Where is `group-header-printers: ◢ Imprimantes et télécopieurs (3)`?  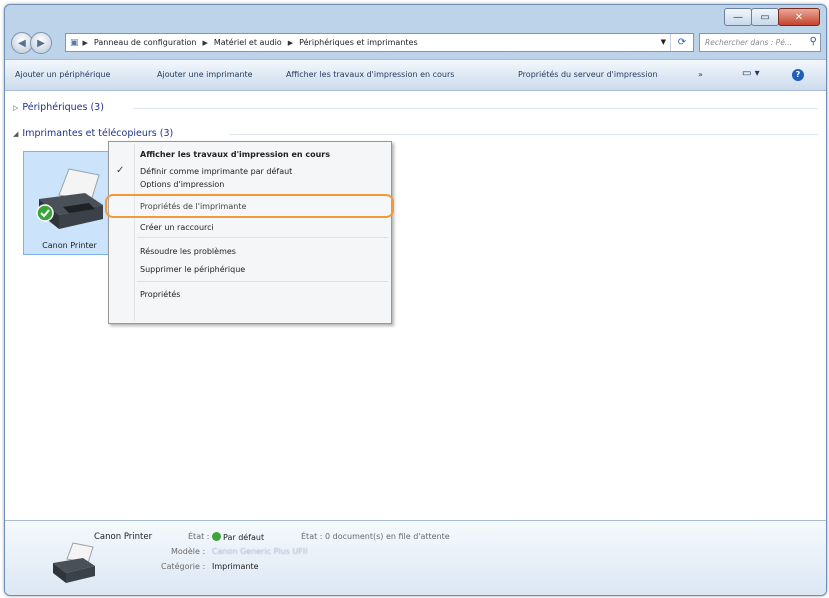 group-header-printers: ◢ Imprimantes et télécopieurs (3) is located at coordinates (93, 133).